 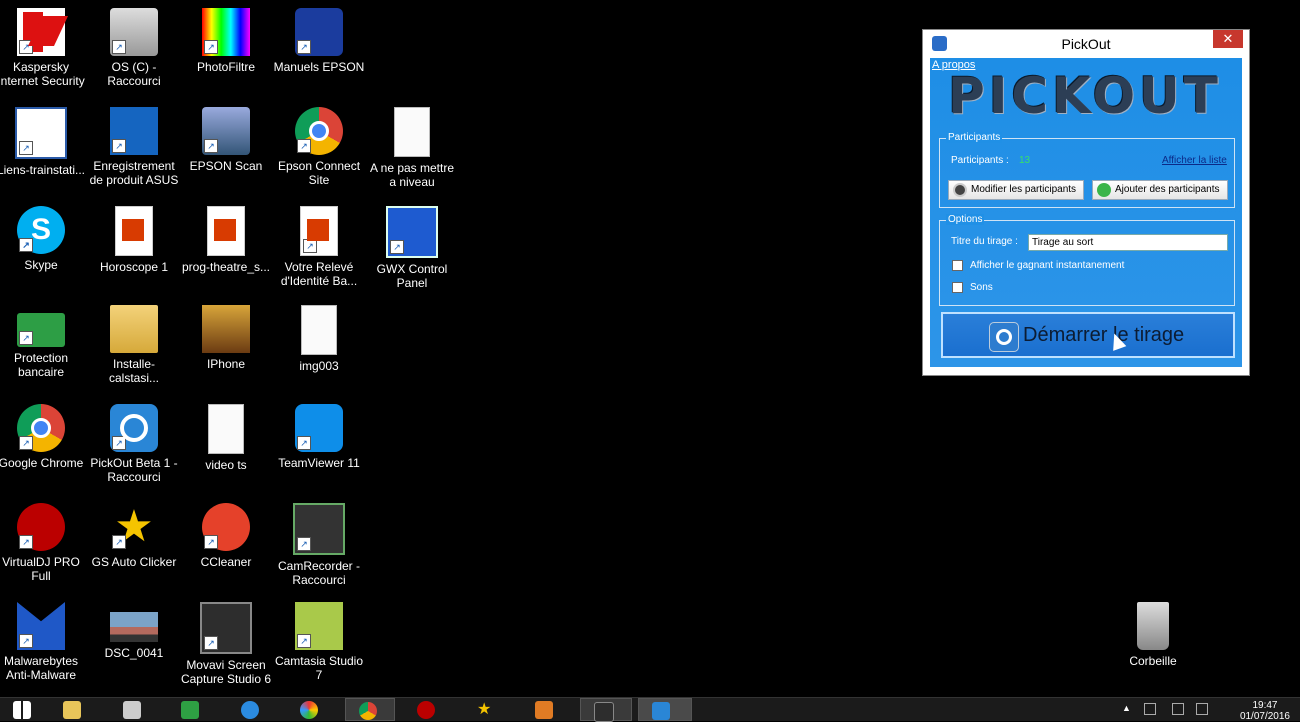 I want to click on show-list-link: Afficher la liste, so click(x=1194, y=160).